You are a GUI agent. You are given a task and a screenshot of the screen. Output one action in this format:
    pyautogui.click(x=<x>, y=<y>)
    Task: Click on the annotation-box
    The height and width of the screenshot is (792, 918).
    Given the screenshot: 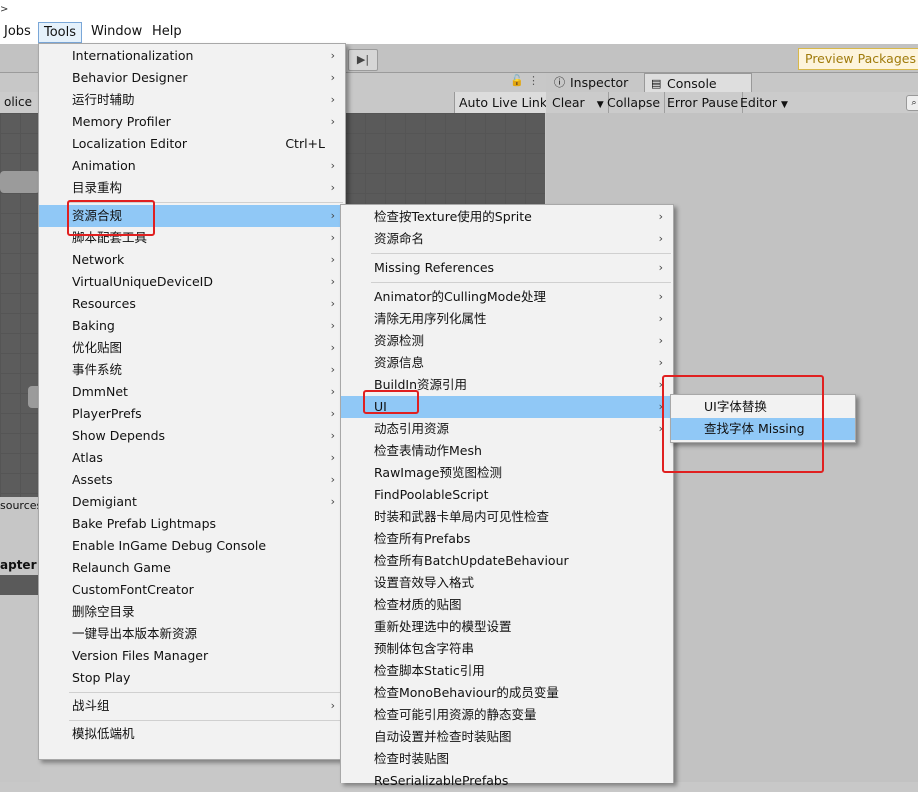 What is the action you would take?
    pyautogui.click(x=391, y=402)
    